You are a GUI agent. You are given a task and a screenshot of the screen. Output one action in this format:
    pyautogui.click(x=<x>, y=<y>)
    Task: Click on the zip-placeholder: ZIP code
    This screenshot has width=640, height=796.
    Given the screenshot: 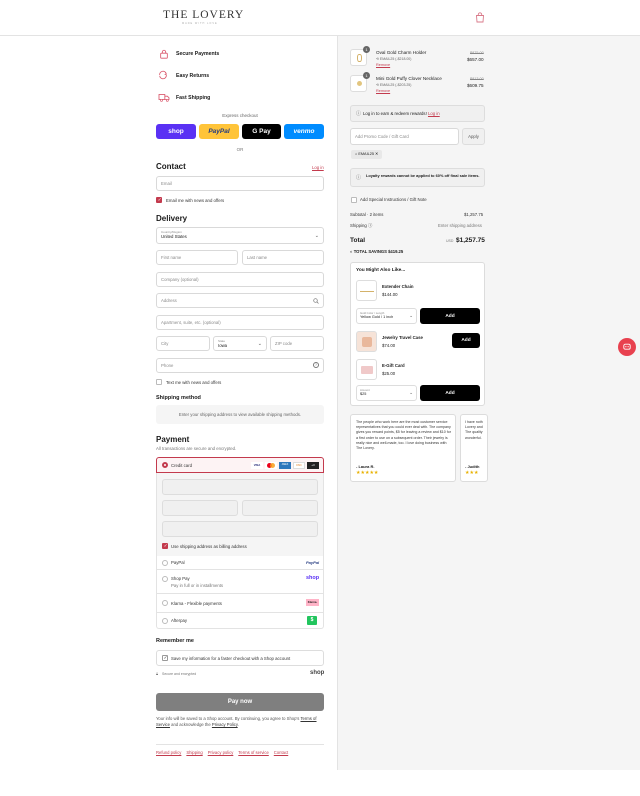 What is the action you would take?
    pyautogui.click(x=284, y=343)
    